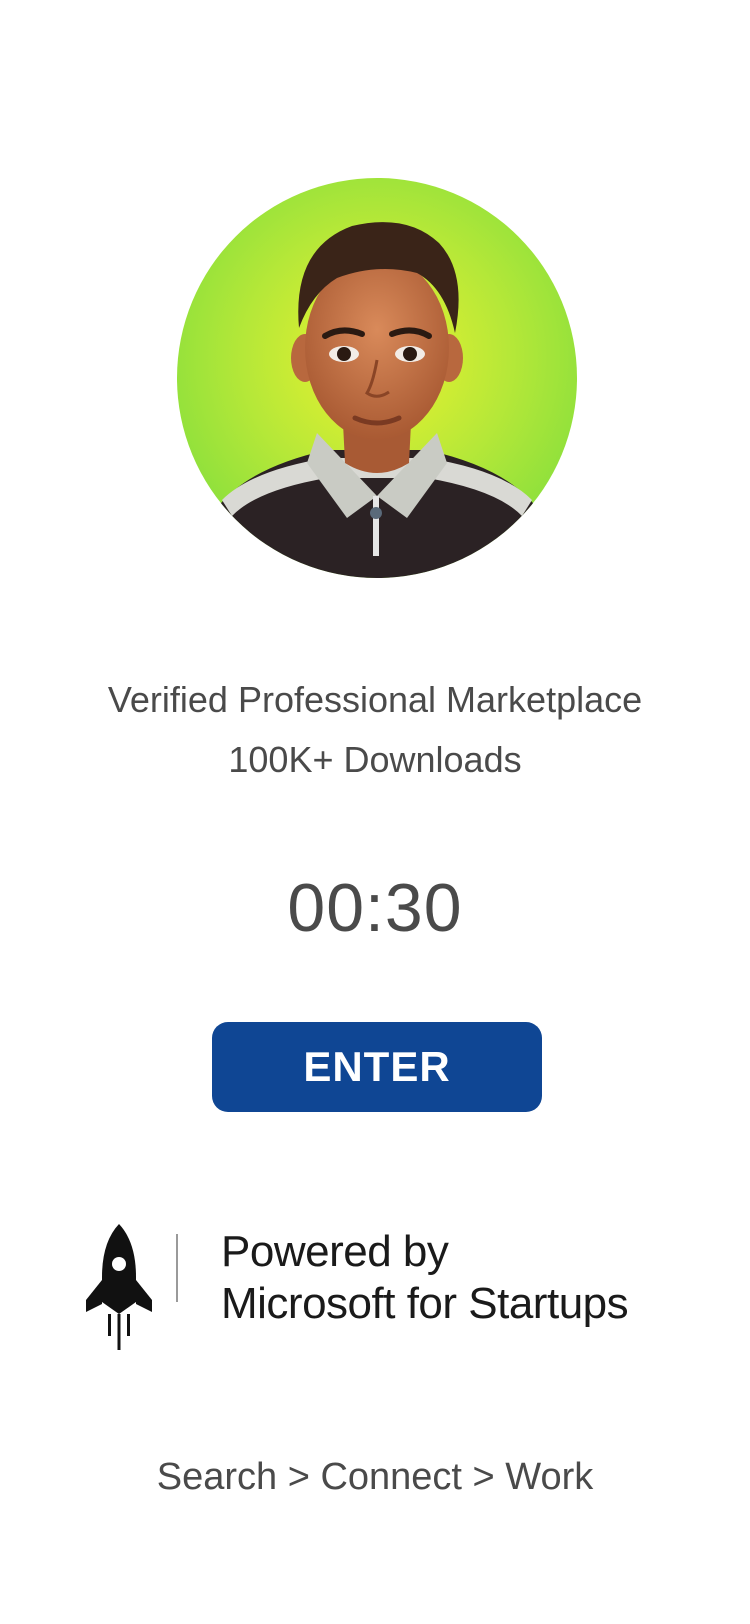  What do you see at coordinates (177, 1268) in the screenshot?
I see `brand-divider` at bounding box center [177, 1268].